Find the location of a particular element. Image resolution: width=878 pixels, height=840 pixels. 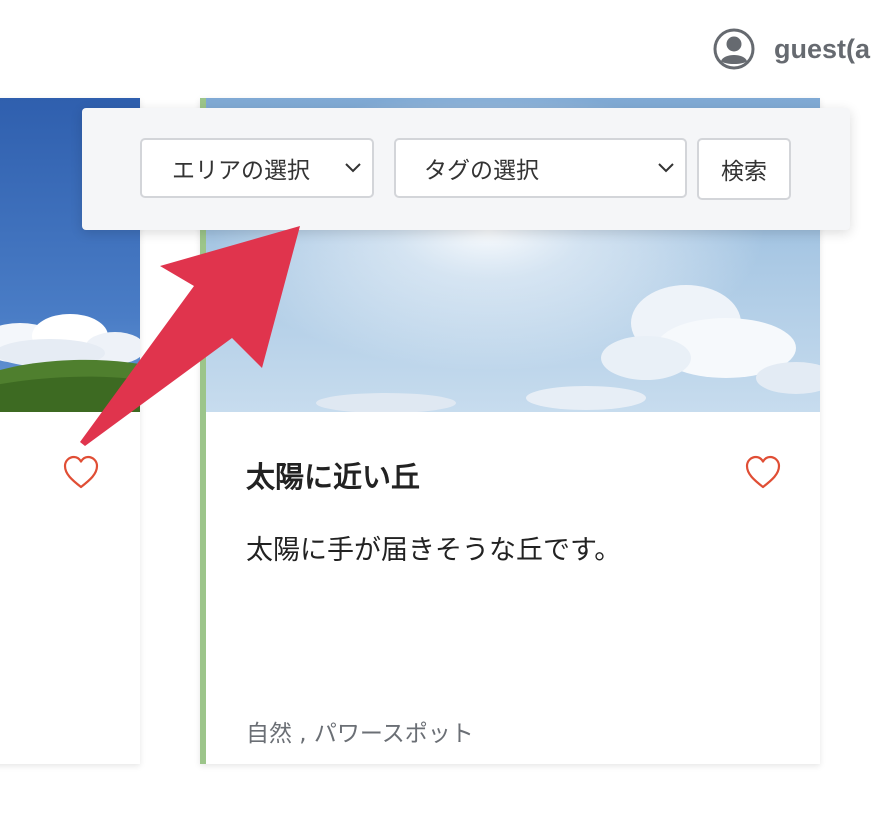

tag-select: タグの選択 is located at coordinates (540, 168).